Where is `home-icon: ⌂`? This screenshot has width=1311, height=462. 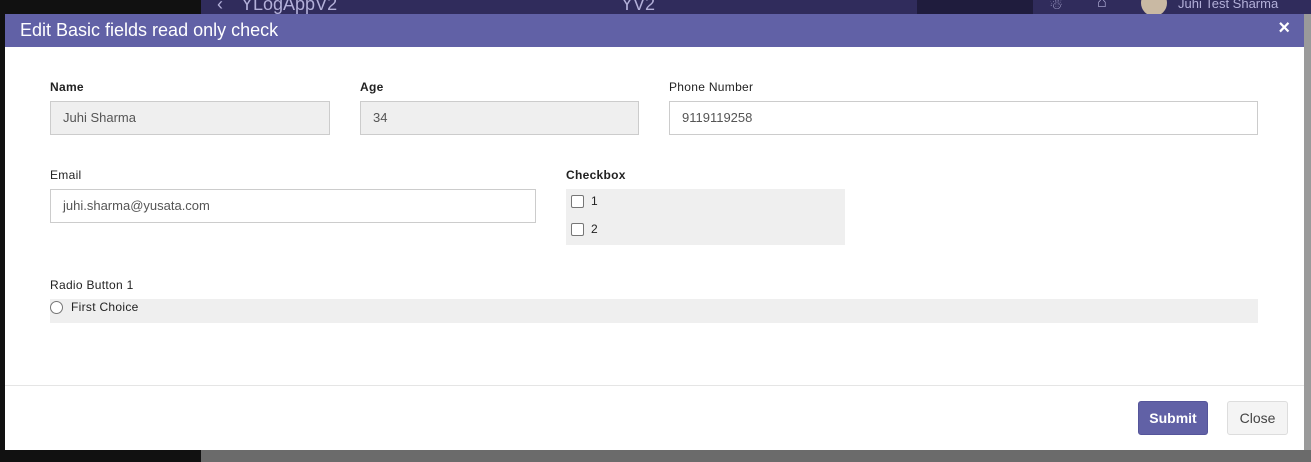
home-icon: ⌂ is located at coordinates (1102, 6).